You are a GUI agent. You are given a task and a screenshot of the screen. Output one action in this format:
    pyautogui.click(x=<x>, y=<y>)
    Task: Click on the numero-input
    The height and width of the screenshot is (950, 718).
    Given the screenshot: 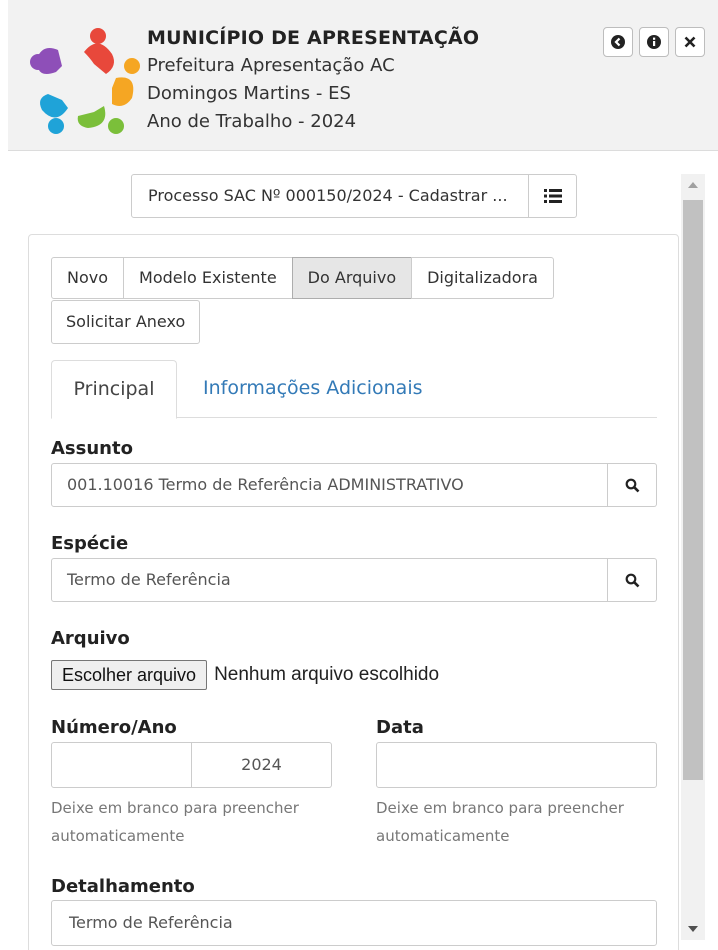 What is the action you would take?
    pyautogui.click(x=121, y=765)
    